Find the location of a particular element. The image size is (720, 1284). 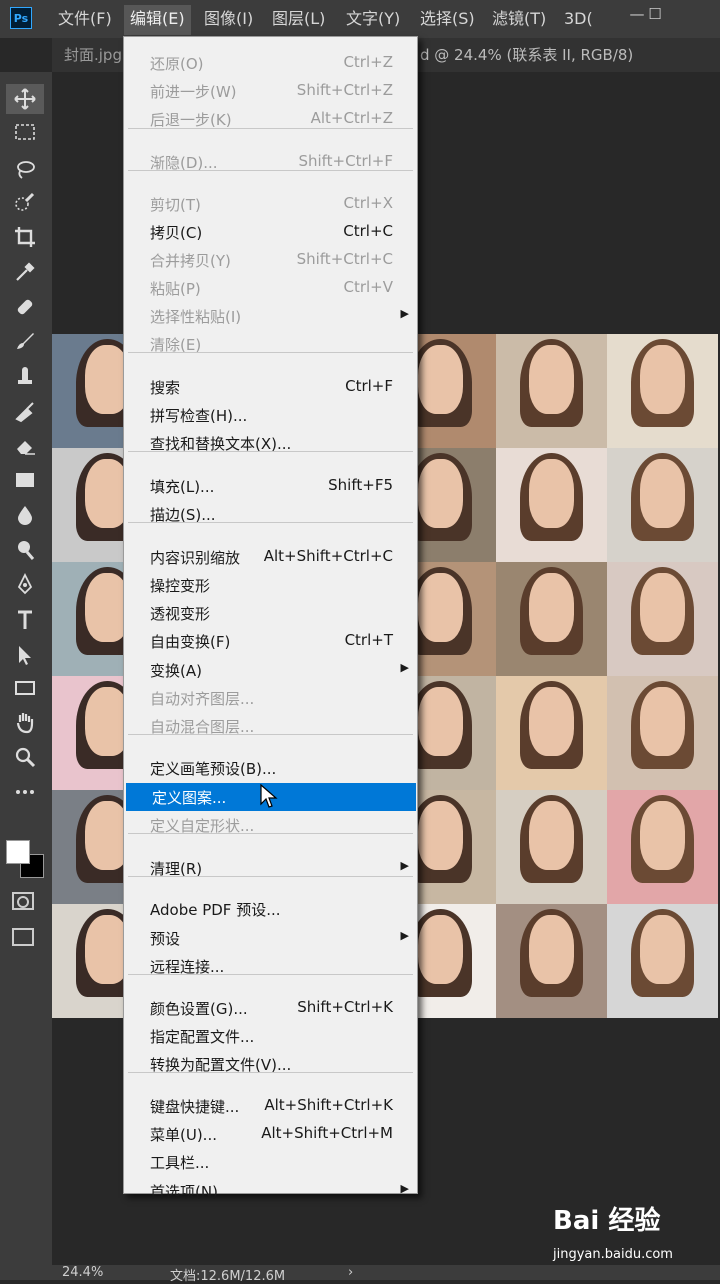

menu-item-23: 自由变换(F) Ctrl+T is located at coordinates (270, 641).